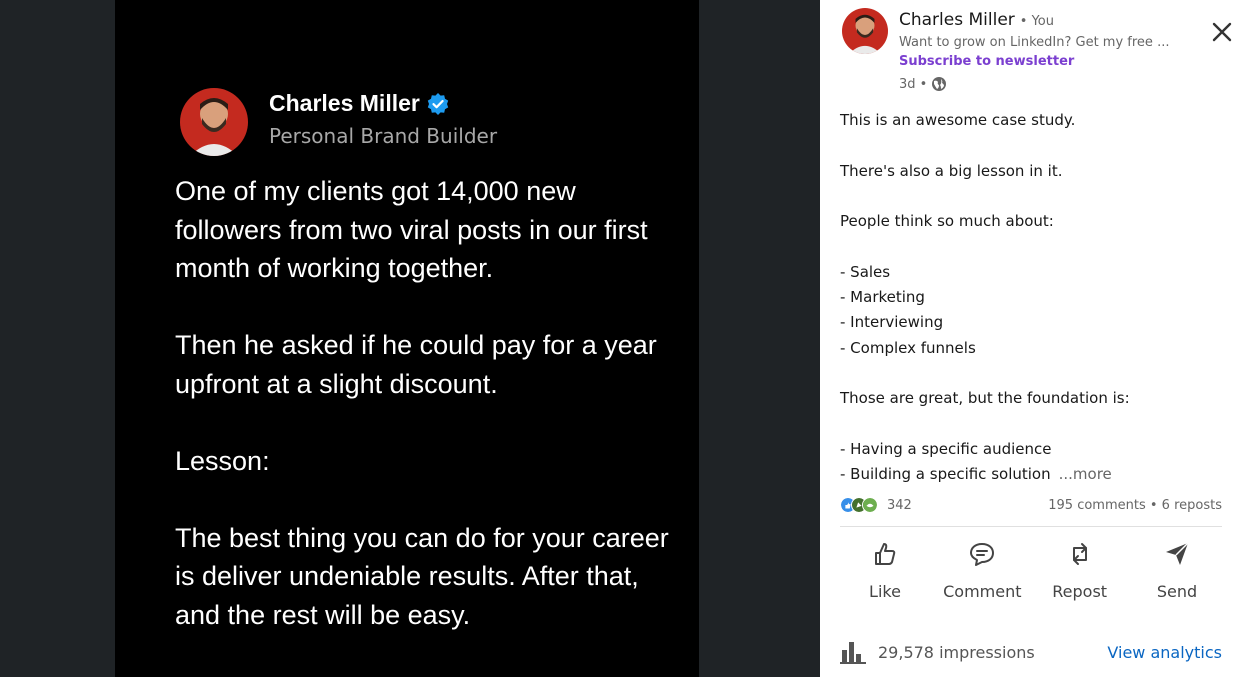  I want to click on author-you-label: • You, so click(1036, 21).